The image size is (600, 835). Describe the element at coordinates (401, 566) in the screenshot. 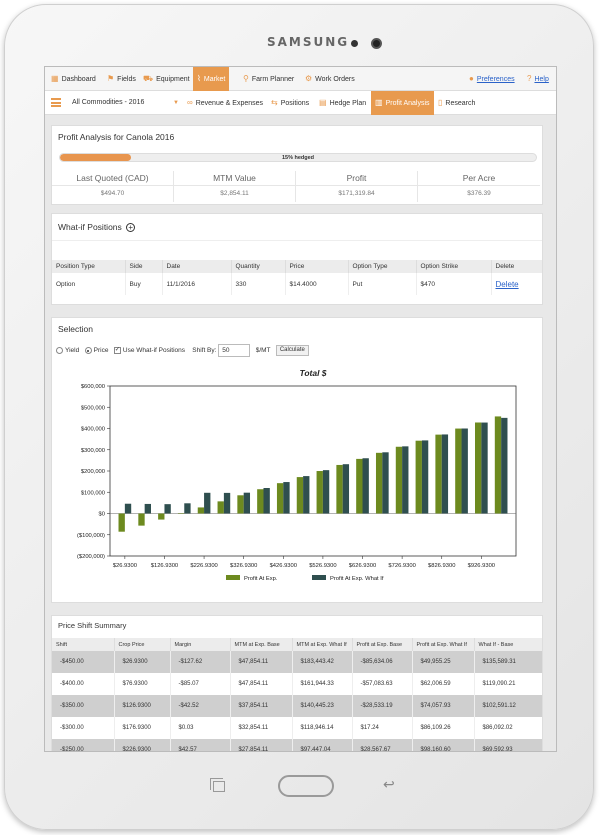

I see `x-tick-label: $726.9300` at that location.